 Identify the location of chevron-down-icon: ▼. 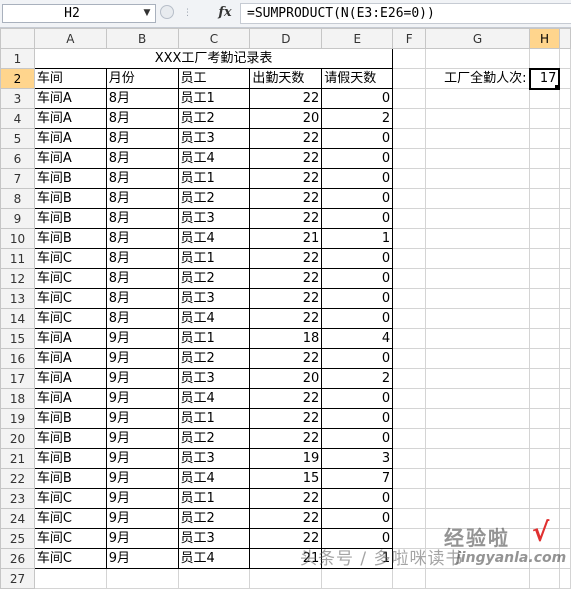
(147, 13).